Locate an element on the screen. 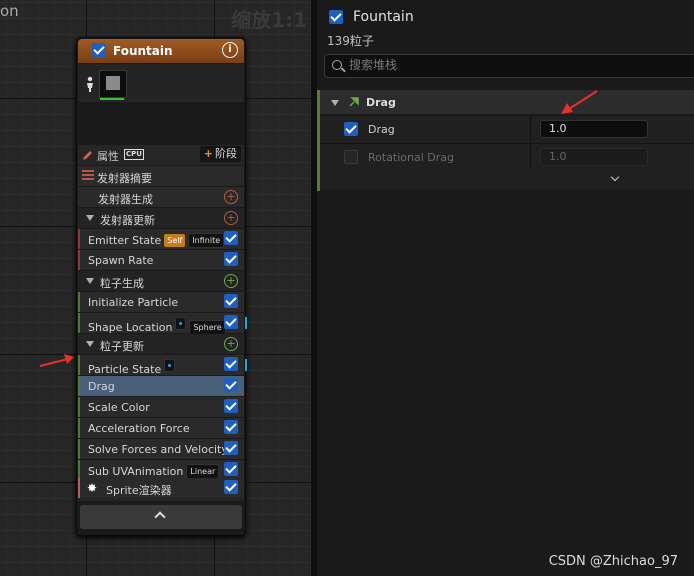 This screenshot has width=694, height=576. annotation-arrow-right is located at coordinates (579, 102).